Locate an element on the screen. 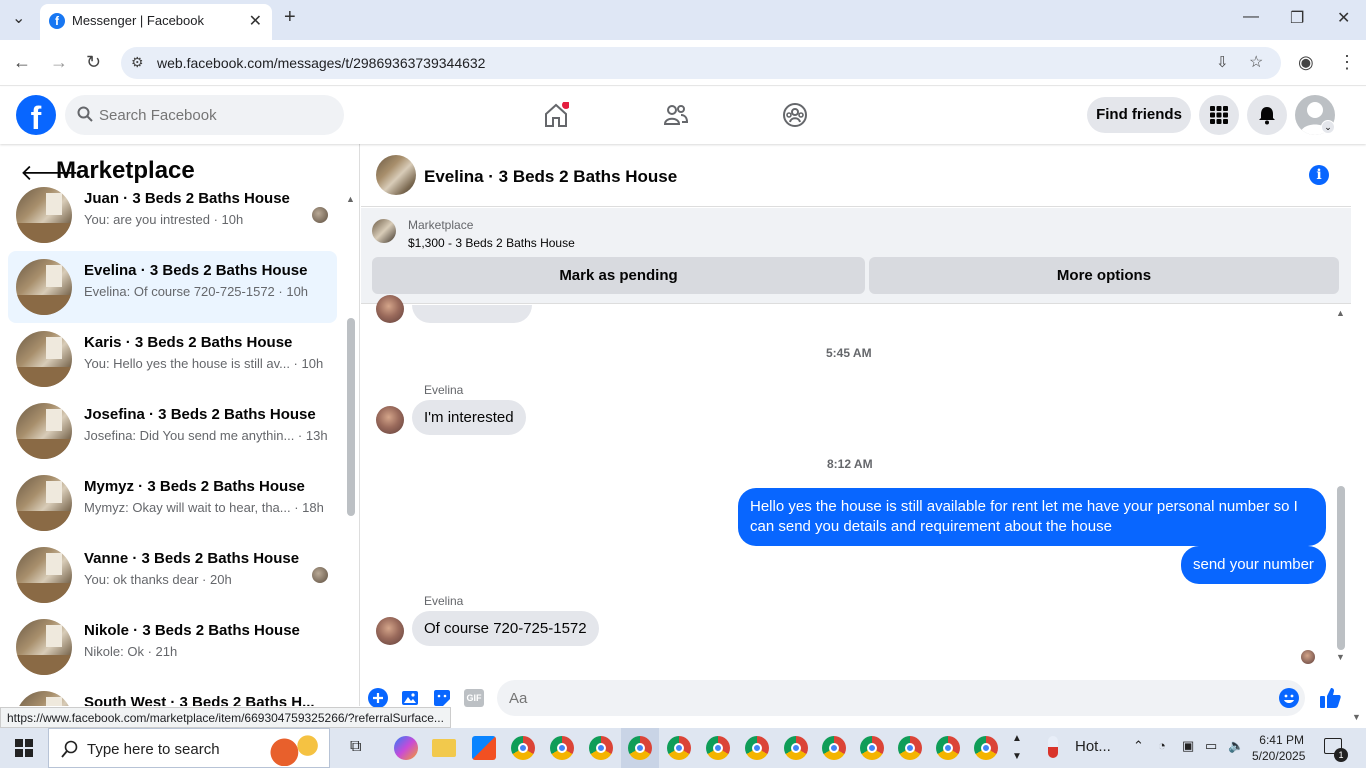  tab-list-chevron-icon: ⌄ is located at coordinates (18, 18).